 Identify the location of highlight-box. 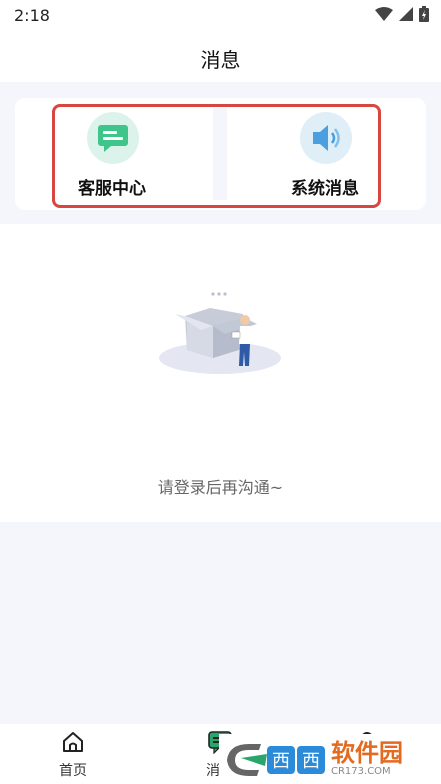
(216, 156).